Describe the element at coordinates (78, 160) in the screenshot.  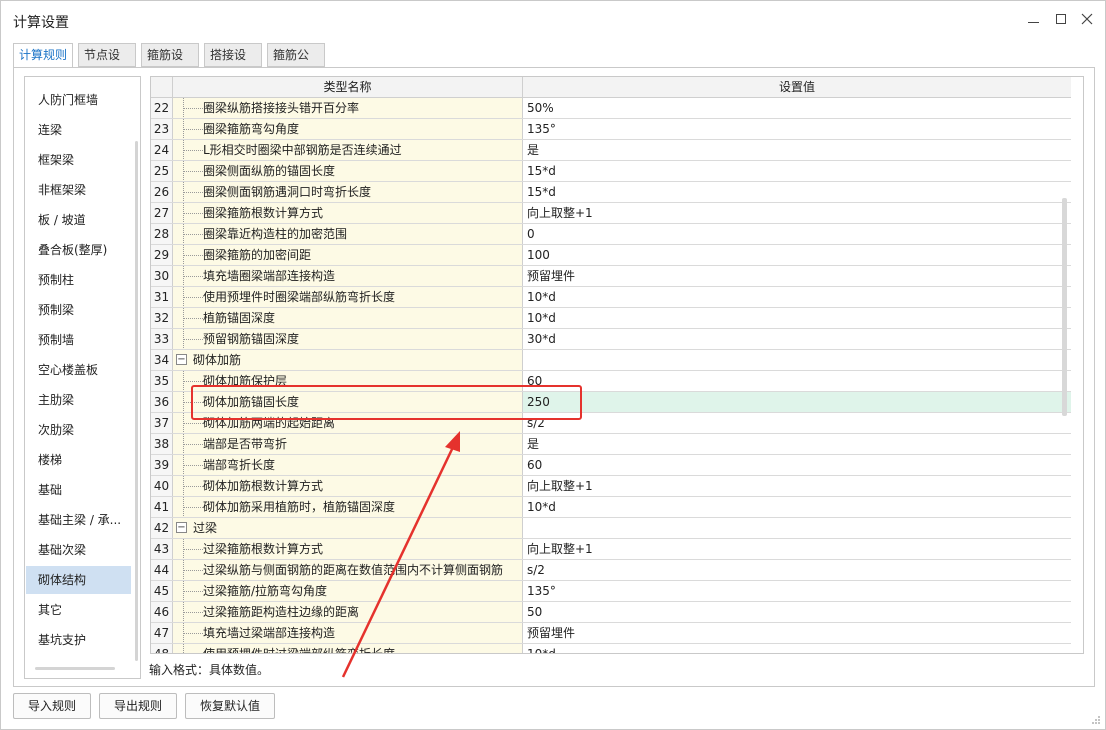
I see `sidebar-item: 框架梁` at that location.